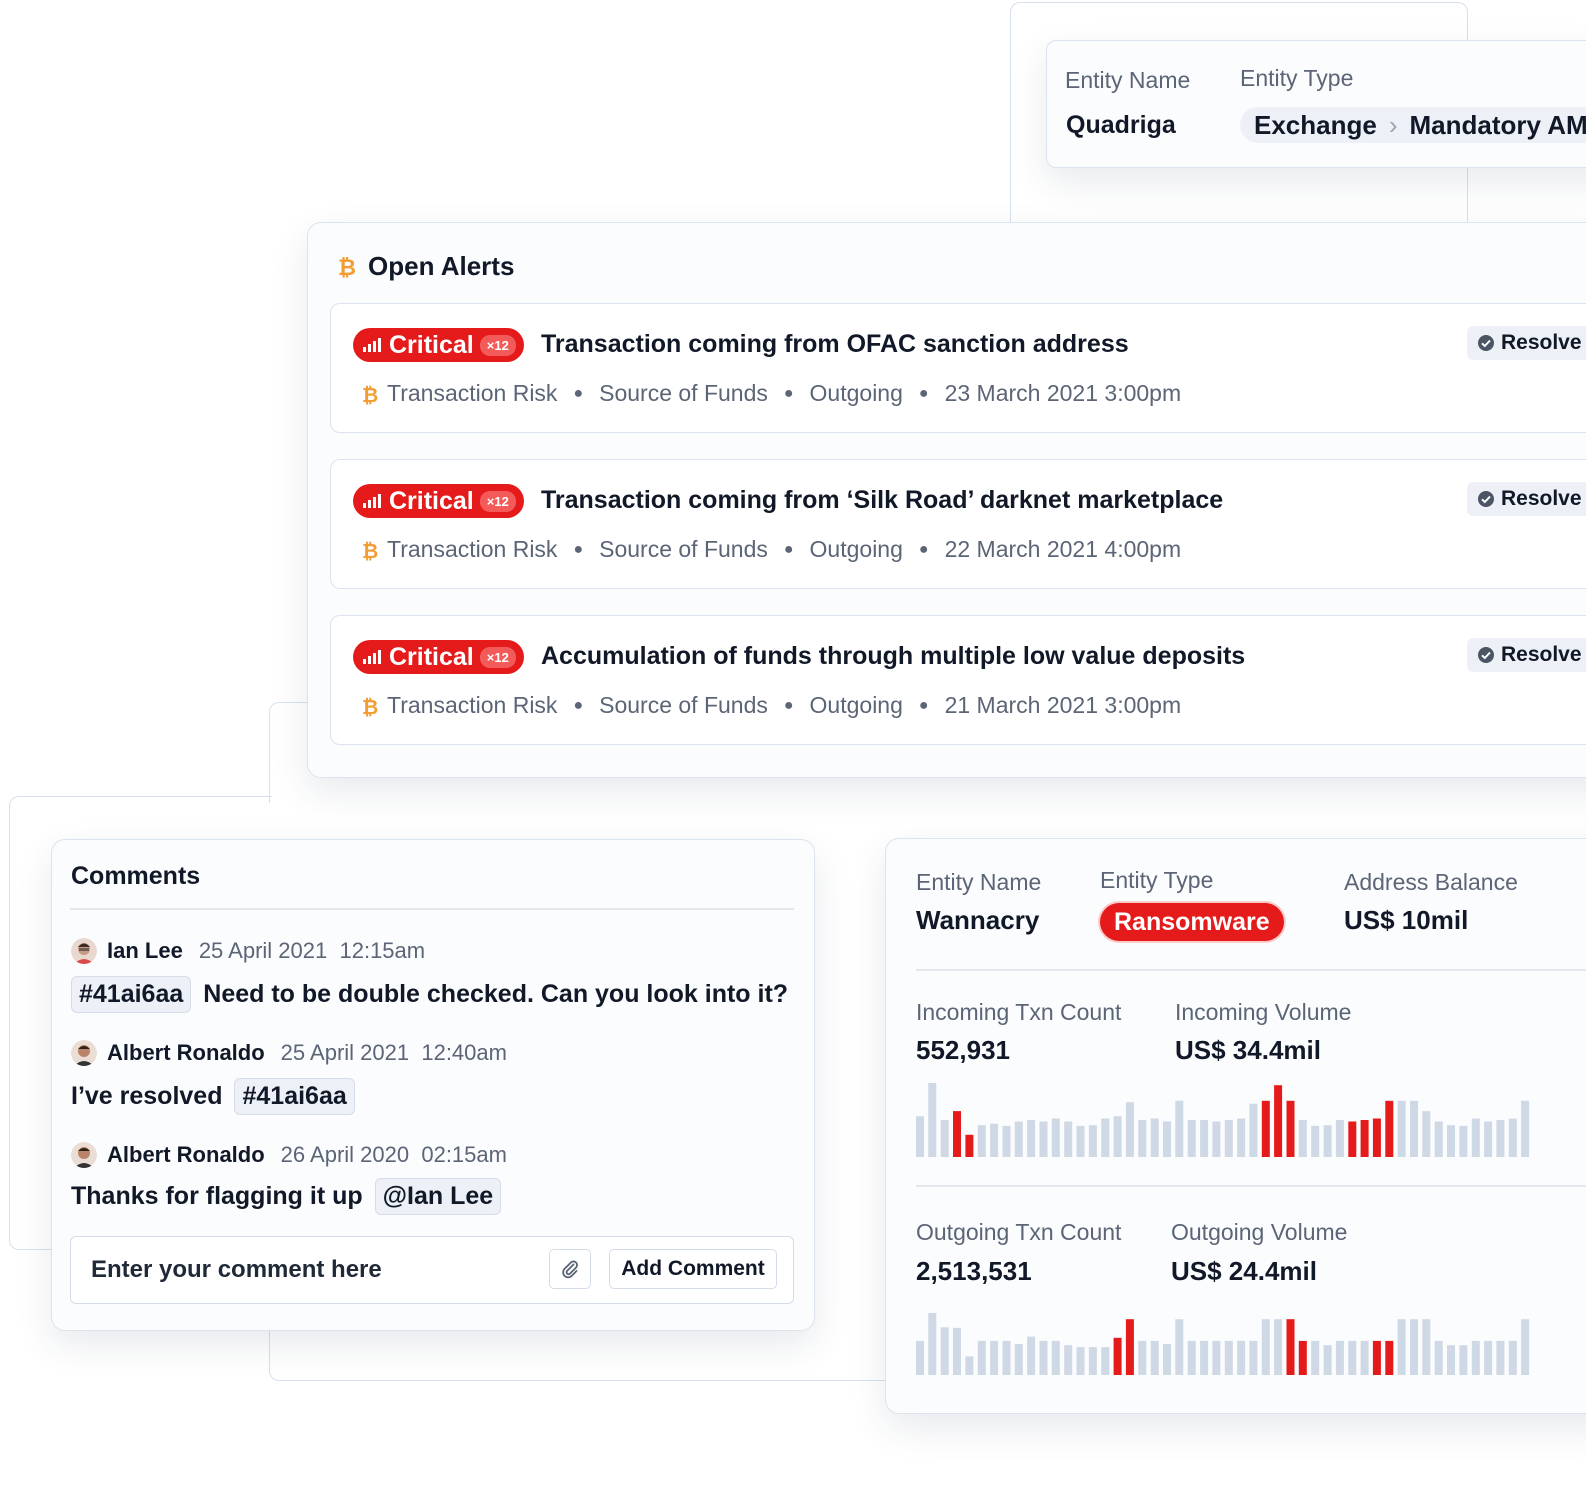 This screenshot has height=1497, width=1586. What do you see at coordinates (217, 1196) in the screenshot?
I see `comment-text: Thanks for flagging it up` at bounding box center [217, 1196].